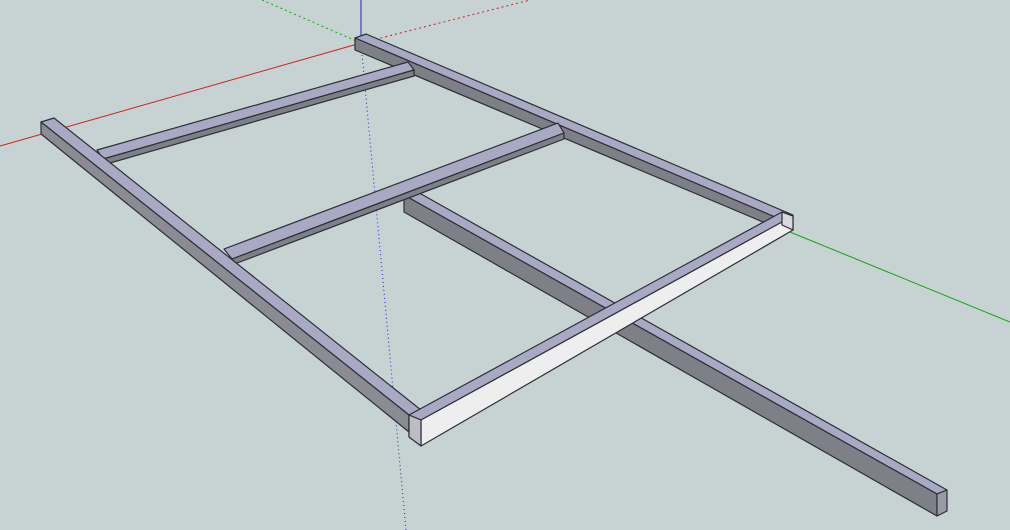 The width and height of the screenshot is (1010, 530). Describe the element at coordinates (445, 22) in the screenshot. I see `red-axis-dotted` at that location.